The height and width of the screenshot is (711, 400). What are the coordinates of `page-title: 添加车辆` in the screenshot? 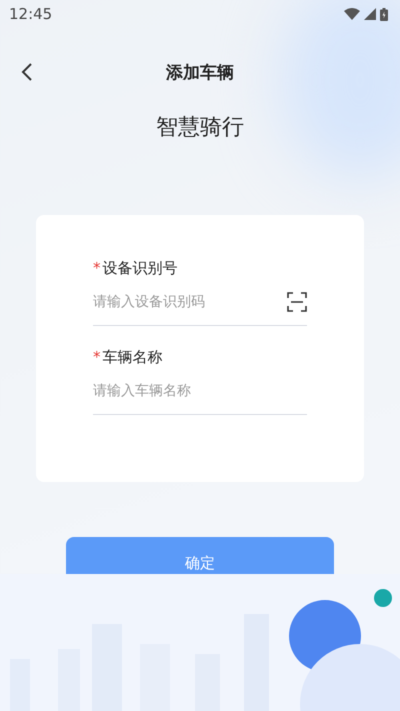 It's located at (200, 73).